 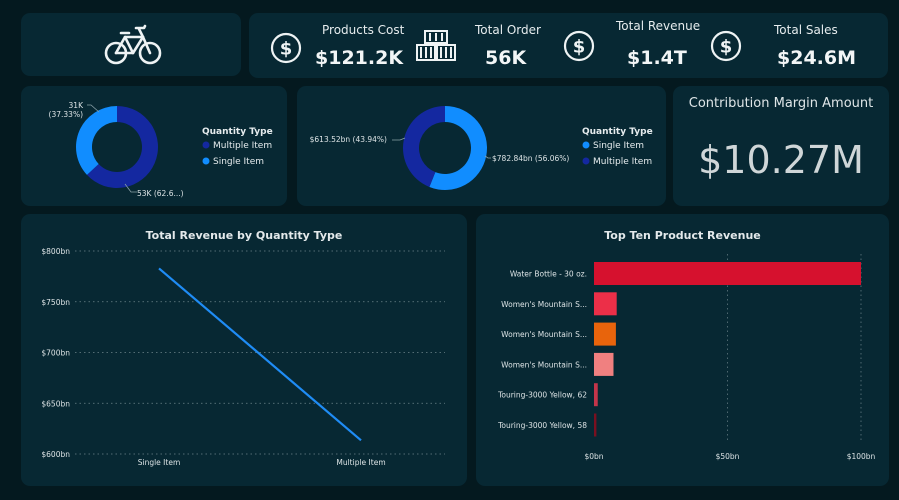 I want to click on kpi-total-sales-value: $24.6M, so click(x=817, y=58).